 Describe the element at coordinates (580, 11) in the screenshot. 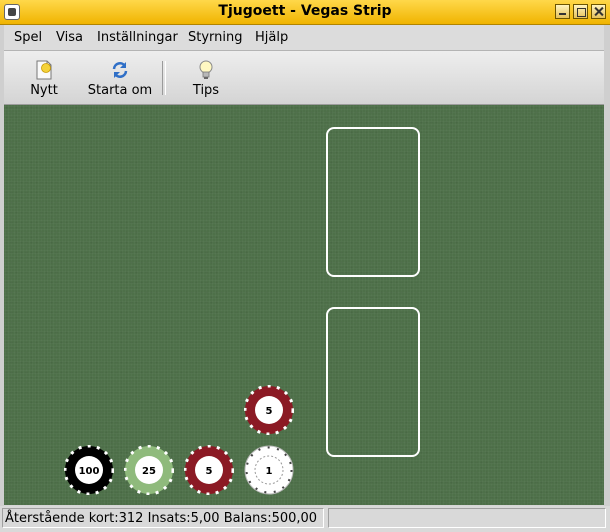

I see `maximize-icon` at that location.